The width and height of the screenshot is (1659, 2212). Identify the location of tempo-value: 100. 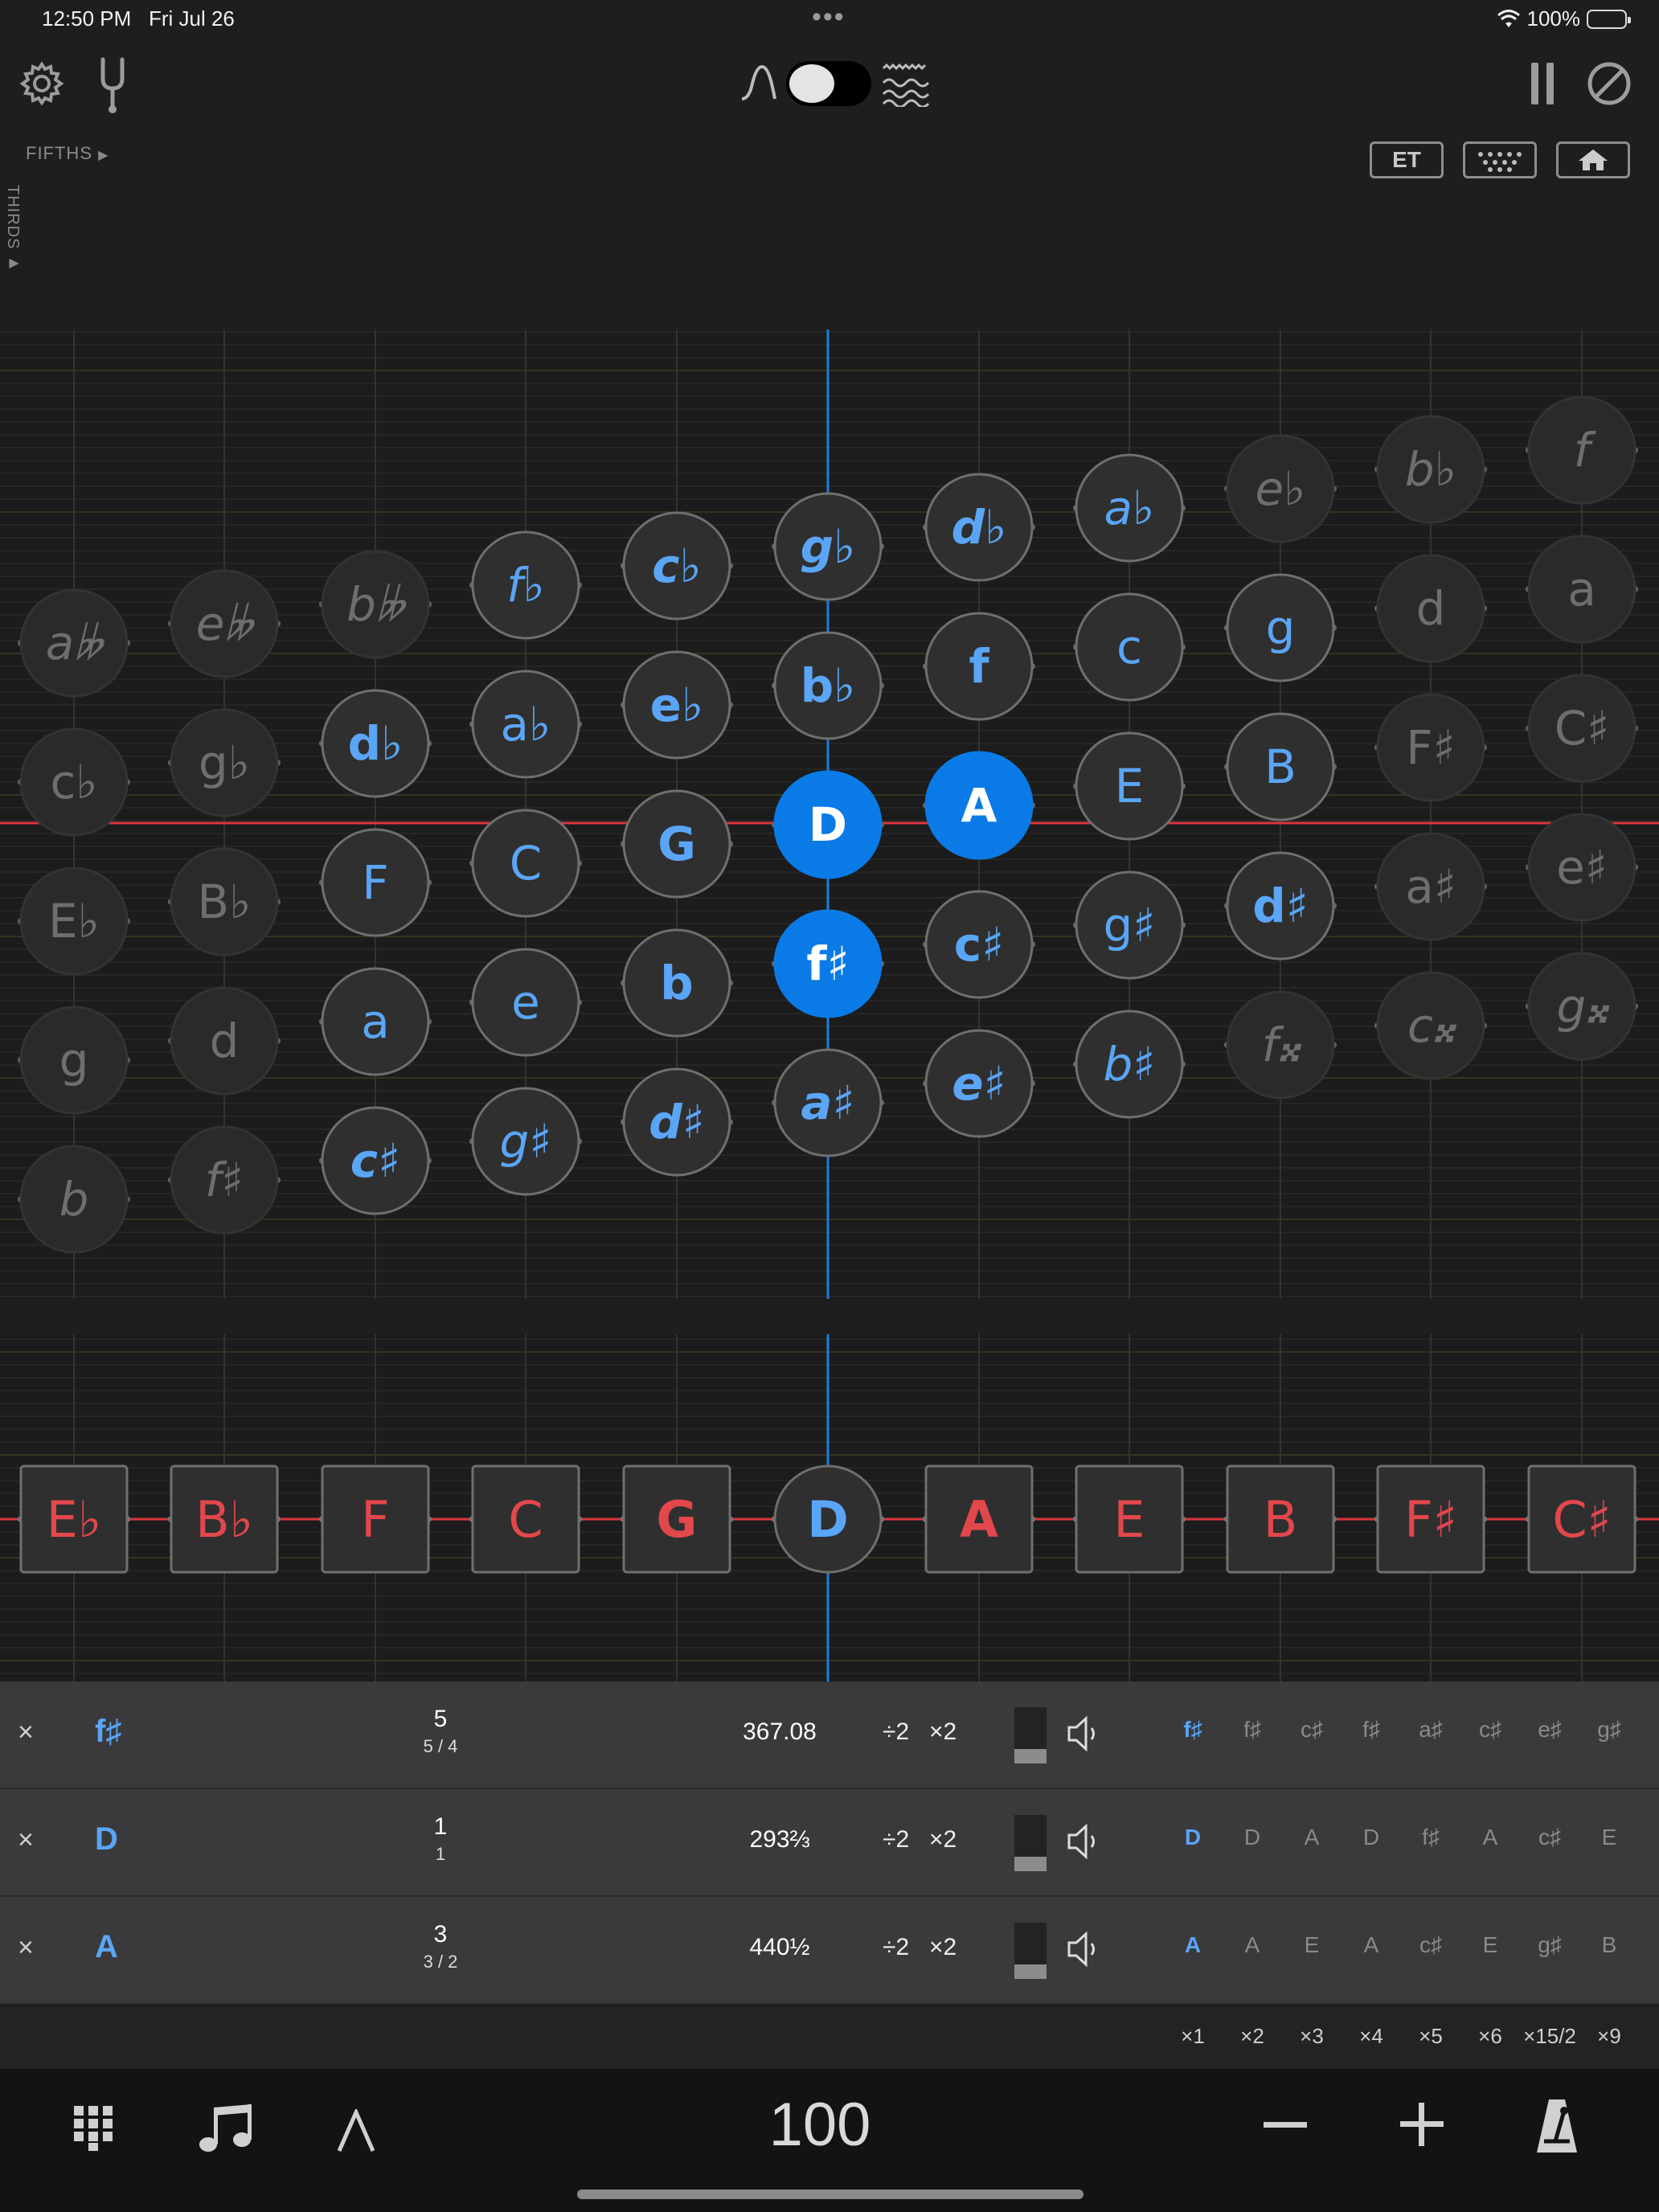
(819, 2125).